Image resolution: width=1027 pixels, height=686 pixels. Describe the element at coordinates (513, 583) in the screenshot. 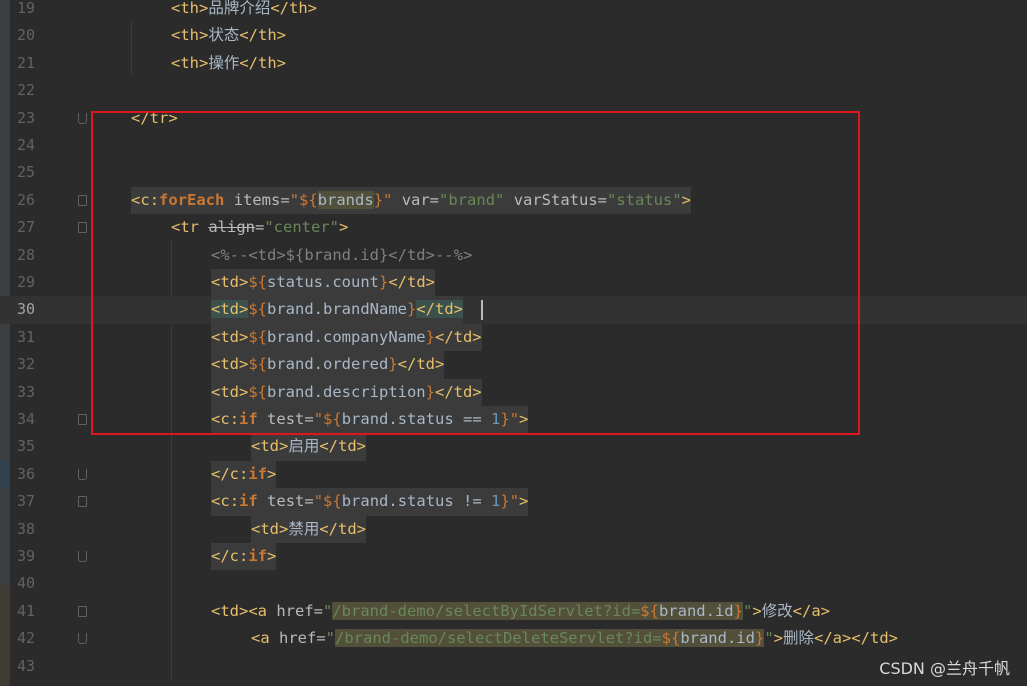

I see `code-line: 40` at that location.